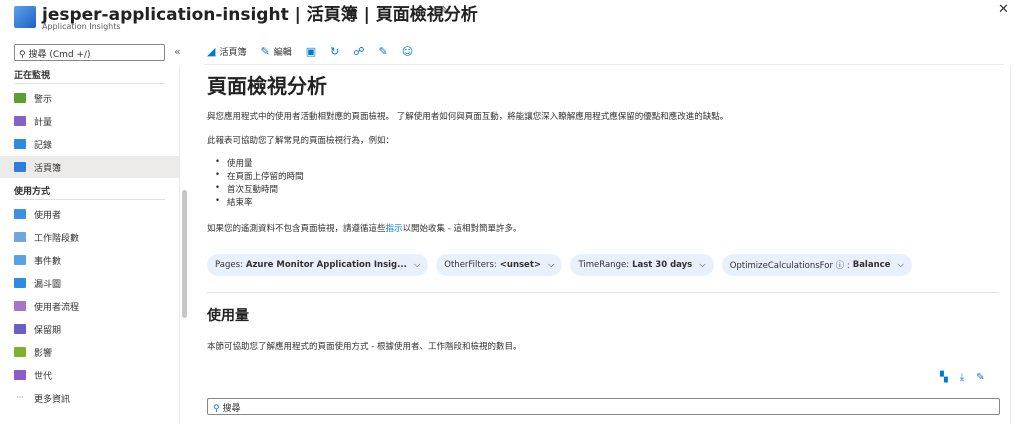  Describe the element at coordinates (43, 376) in the screenshot. I see `sidebar-item-label: 世代` at that location.